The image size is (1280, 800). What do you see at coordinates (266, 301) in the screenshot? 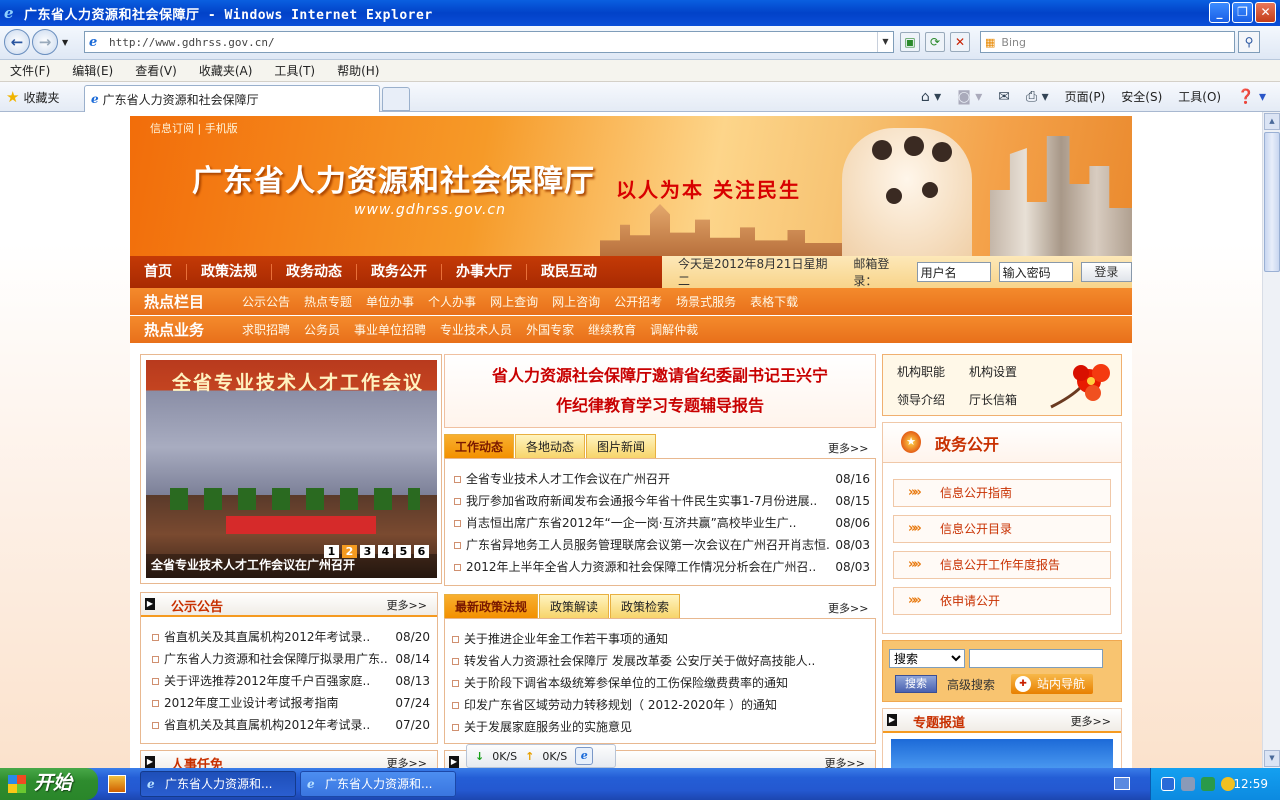
I see `hot-link-notices: 公示公告` at bounding box center [266, 301].